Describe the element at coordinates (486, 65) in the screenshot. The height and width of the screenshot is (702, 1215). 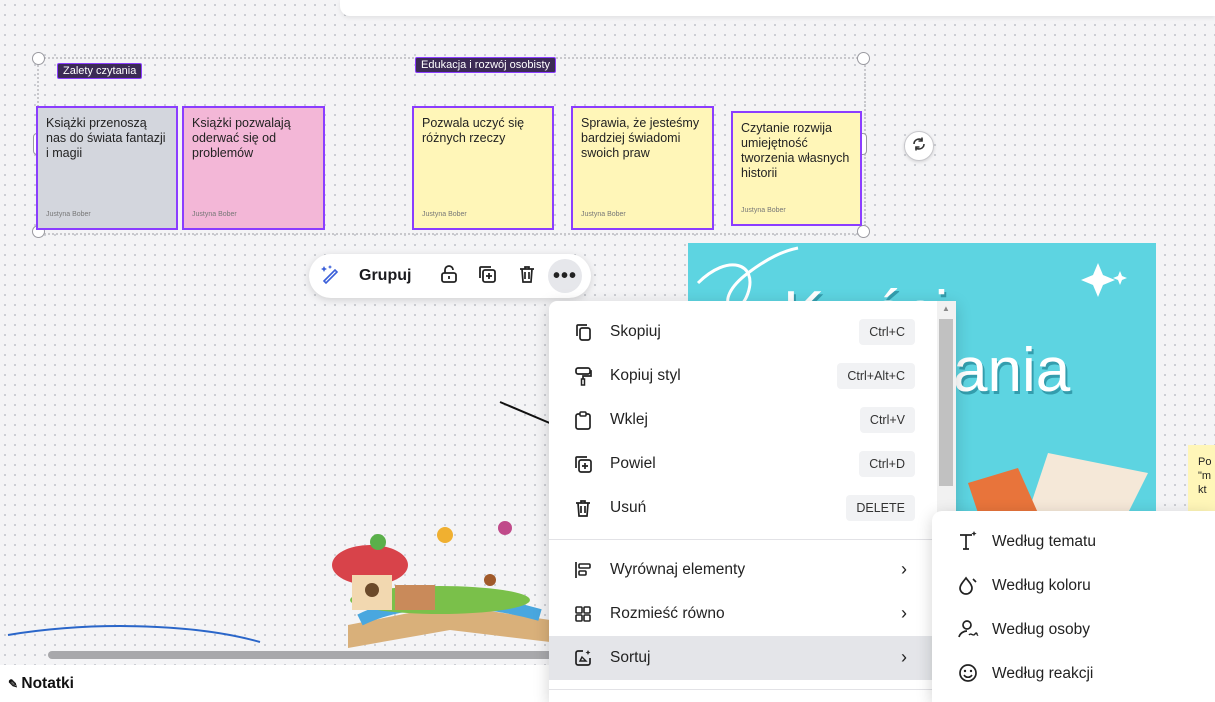
I see `tag-label: Edukacja i rozwój osobisty` at that location.